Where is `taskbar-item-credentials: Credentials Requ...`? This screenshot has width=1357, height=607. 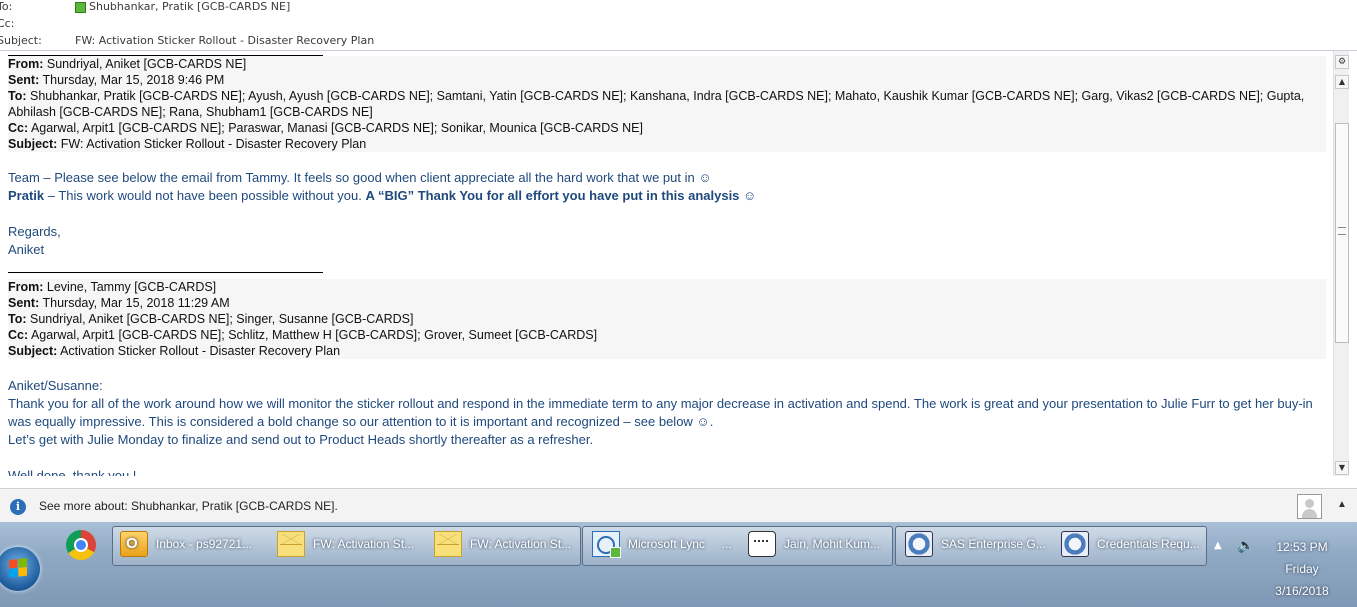 taskbar-item-credentials: Credentials Requ... is located at coordinates (1130, 545).